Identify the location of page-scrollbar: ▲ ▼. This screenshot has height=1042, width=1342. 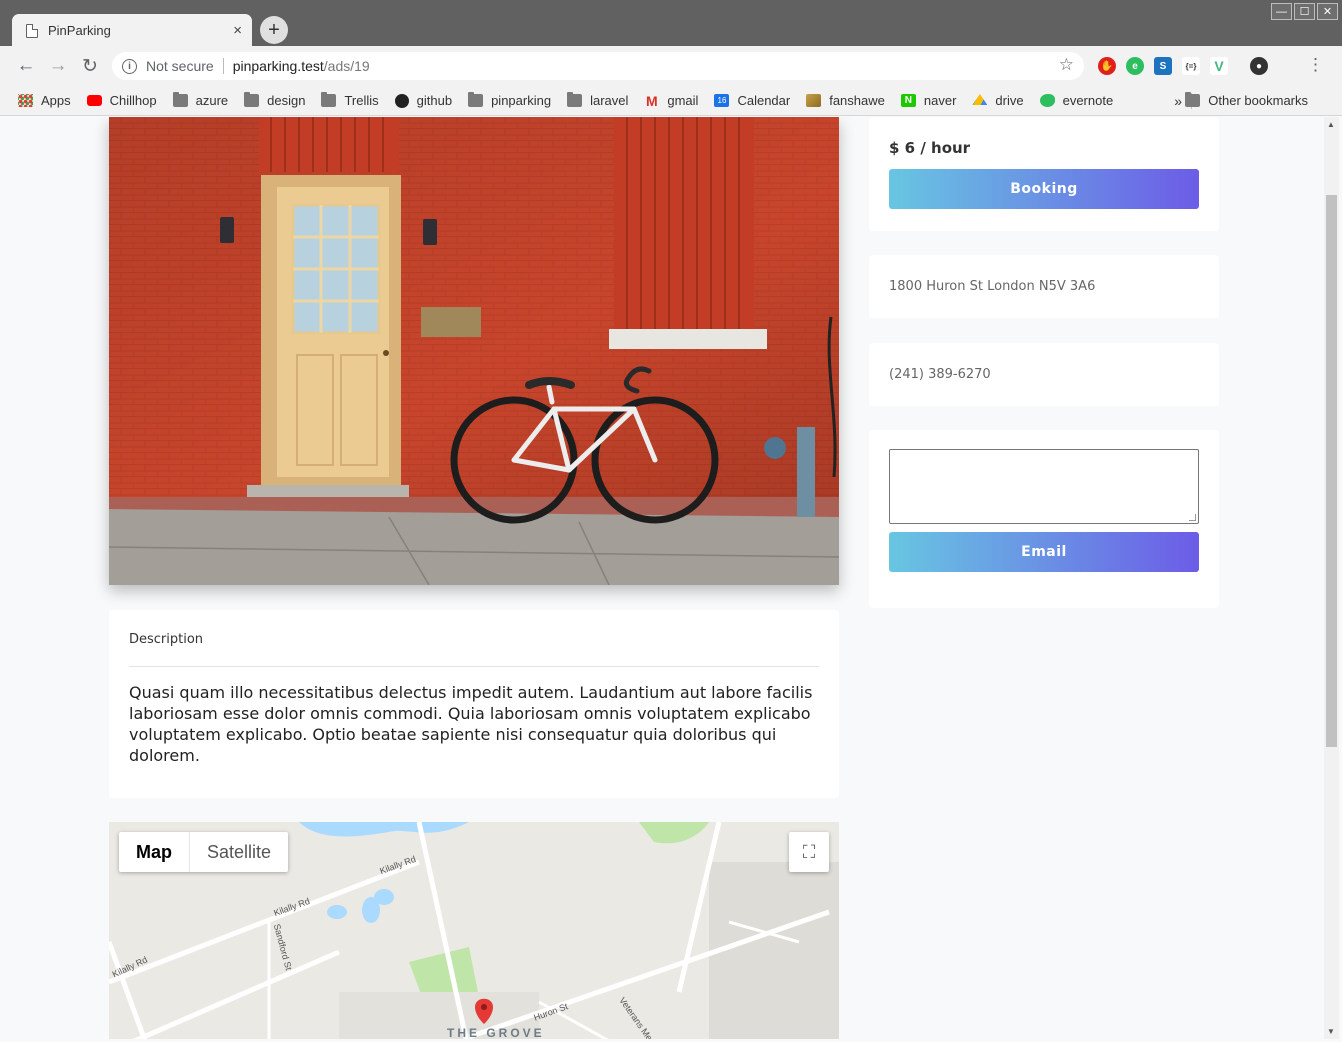
(1331, 578).